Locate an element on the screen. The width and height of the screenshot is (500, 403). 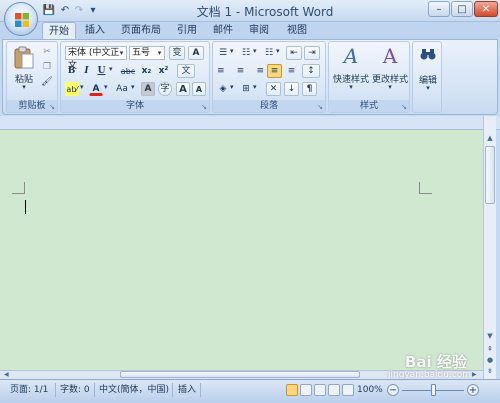
borders-button: ⊞ is located at coordinates (246, 89).